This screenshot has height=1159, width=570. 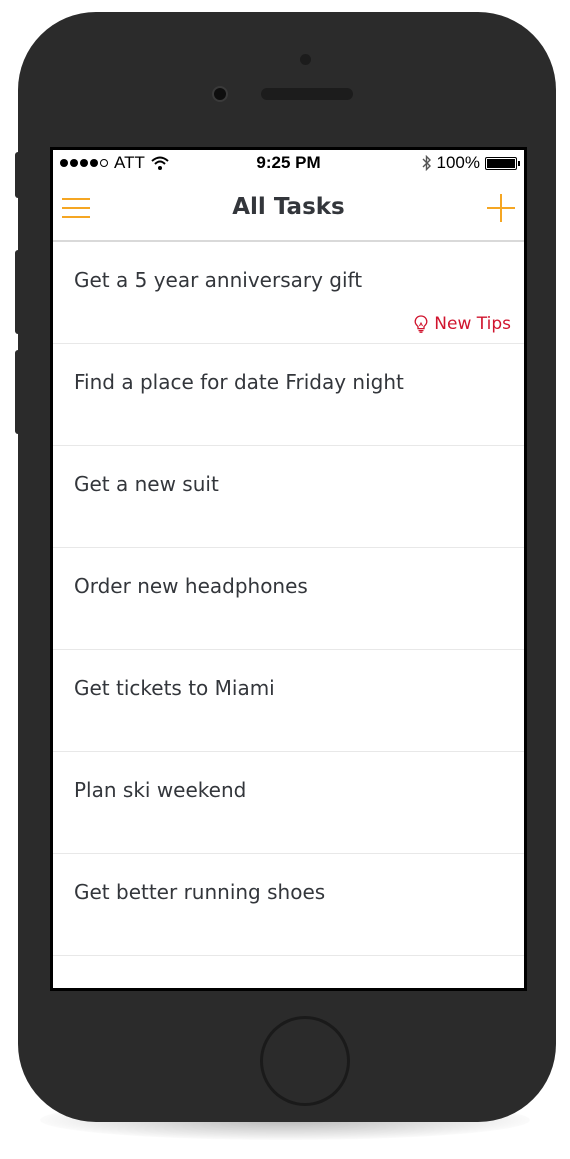 What do you see at coordinates (288, 395) in the screenshot?
I see `task-row: Find a place for date Friday night` at bounding box center [288, 395].